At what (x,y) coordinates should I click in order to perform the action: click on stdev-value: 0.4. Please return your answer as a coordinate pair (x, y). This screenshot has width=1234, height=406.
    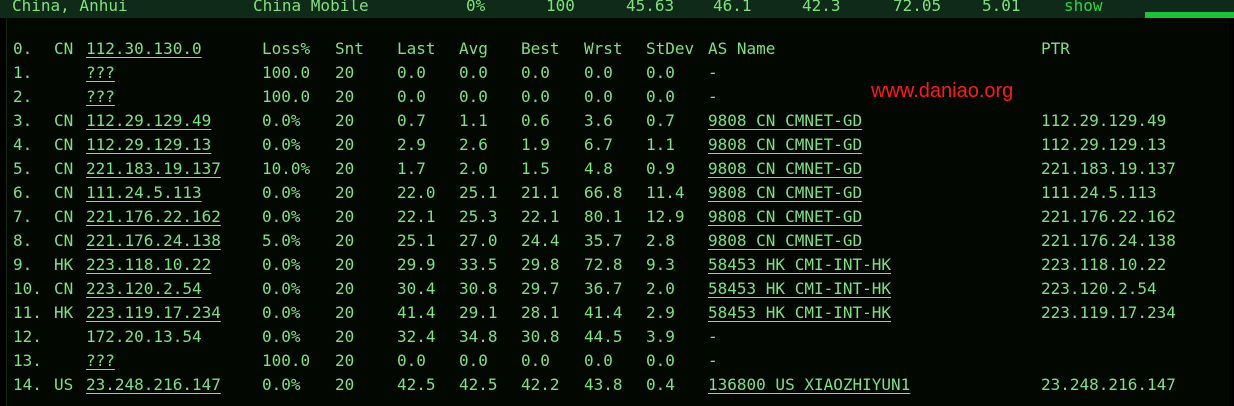
    Looking at the image, I should click on (660, 384).